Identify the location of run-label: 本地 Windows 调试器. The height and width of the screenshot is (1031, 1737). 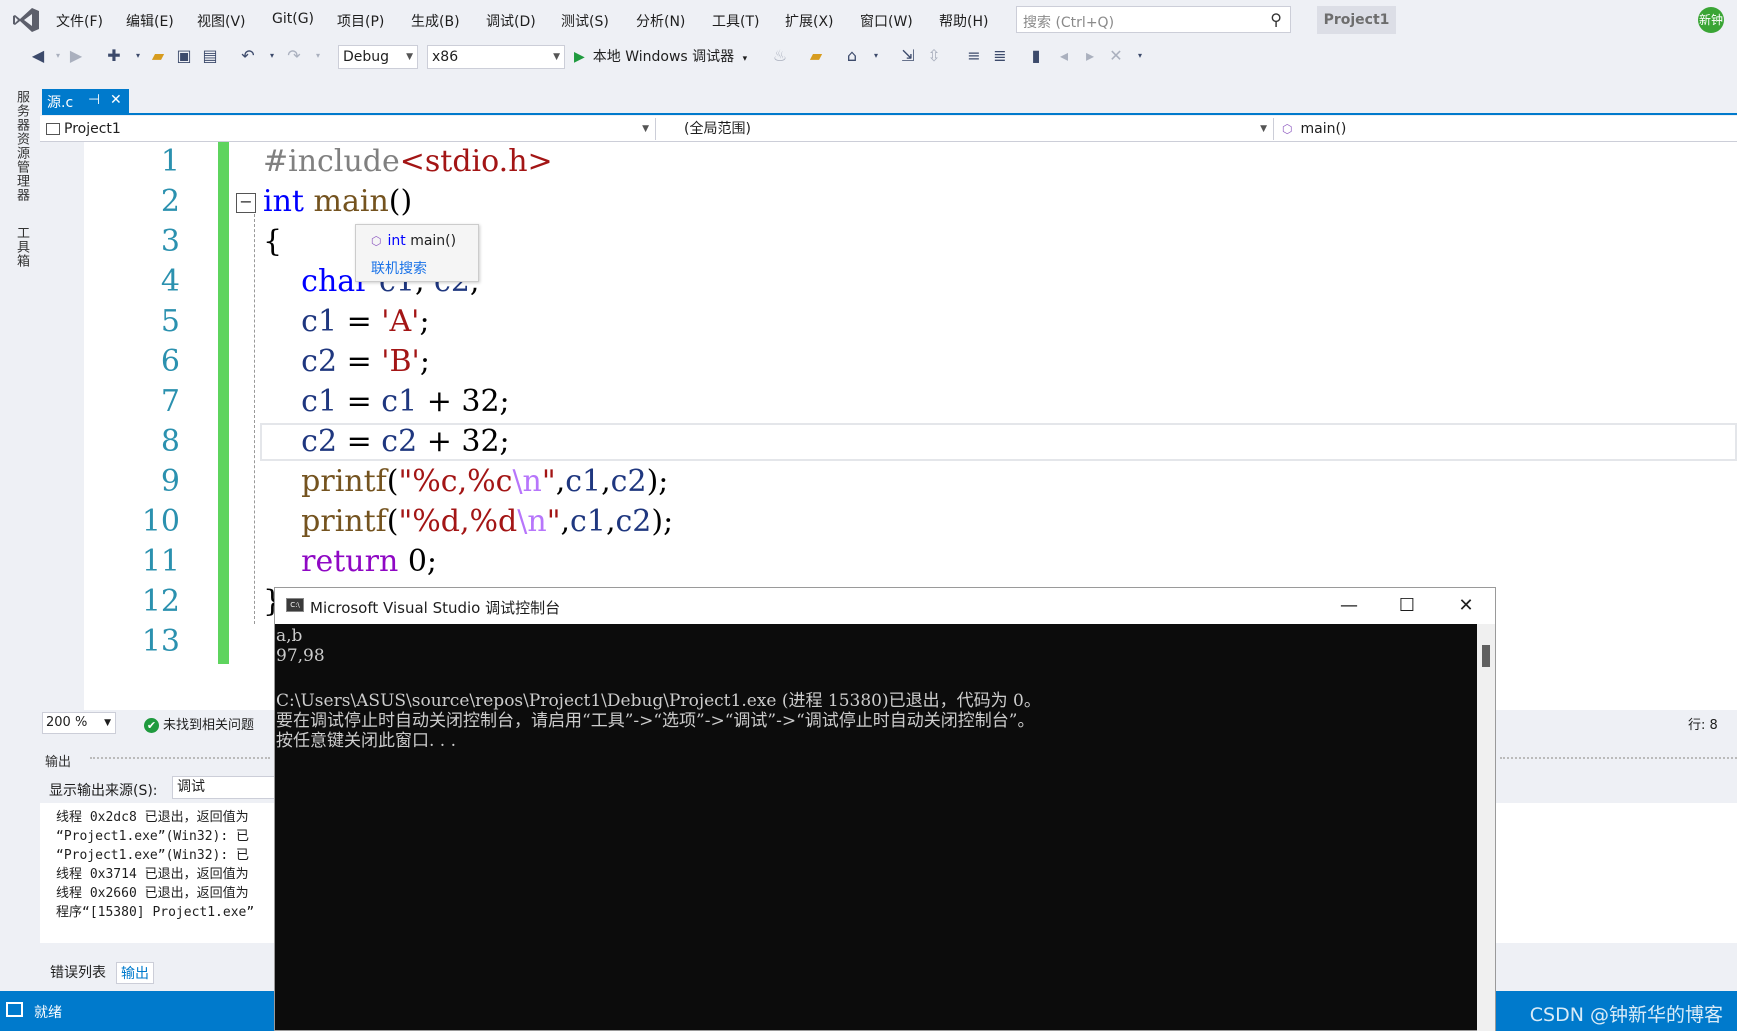
(663, 57).